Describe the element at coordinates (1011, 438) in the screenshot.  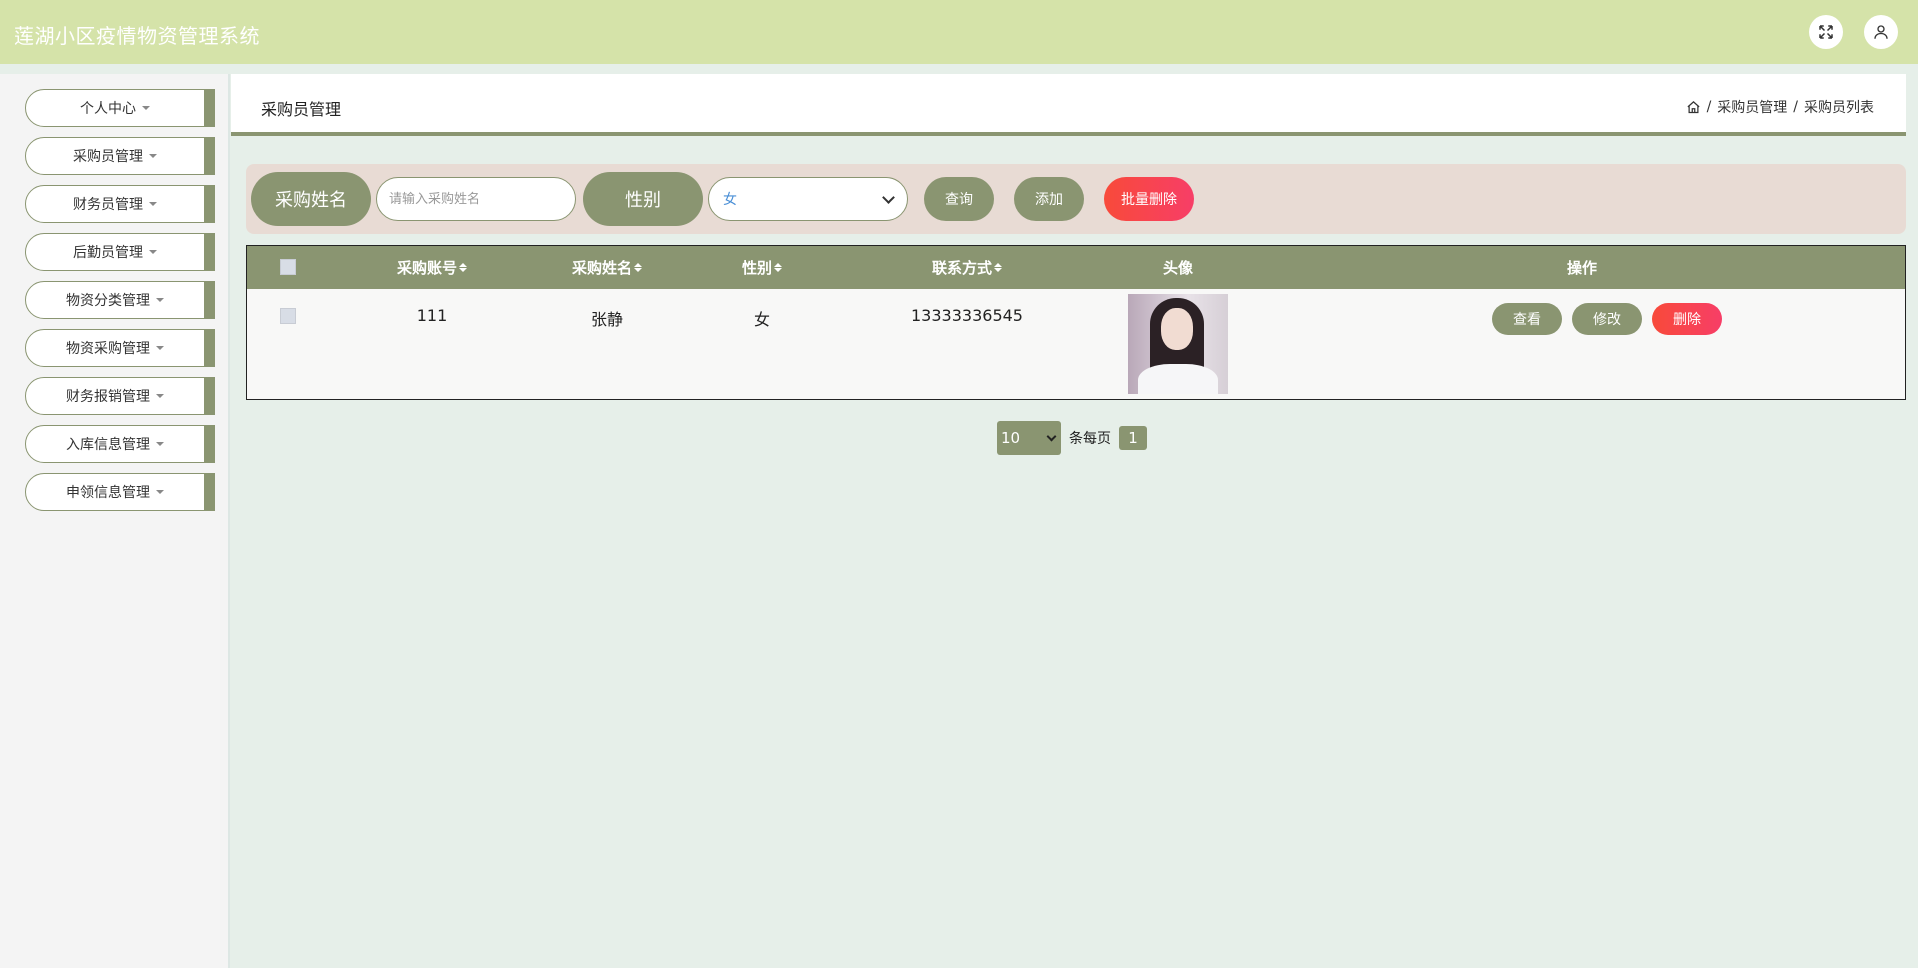
I see `page-size-value: 10` at that location.